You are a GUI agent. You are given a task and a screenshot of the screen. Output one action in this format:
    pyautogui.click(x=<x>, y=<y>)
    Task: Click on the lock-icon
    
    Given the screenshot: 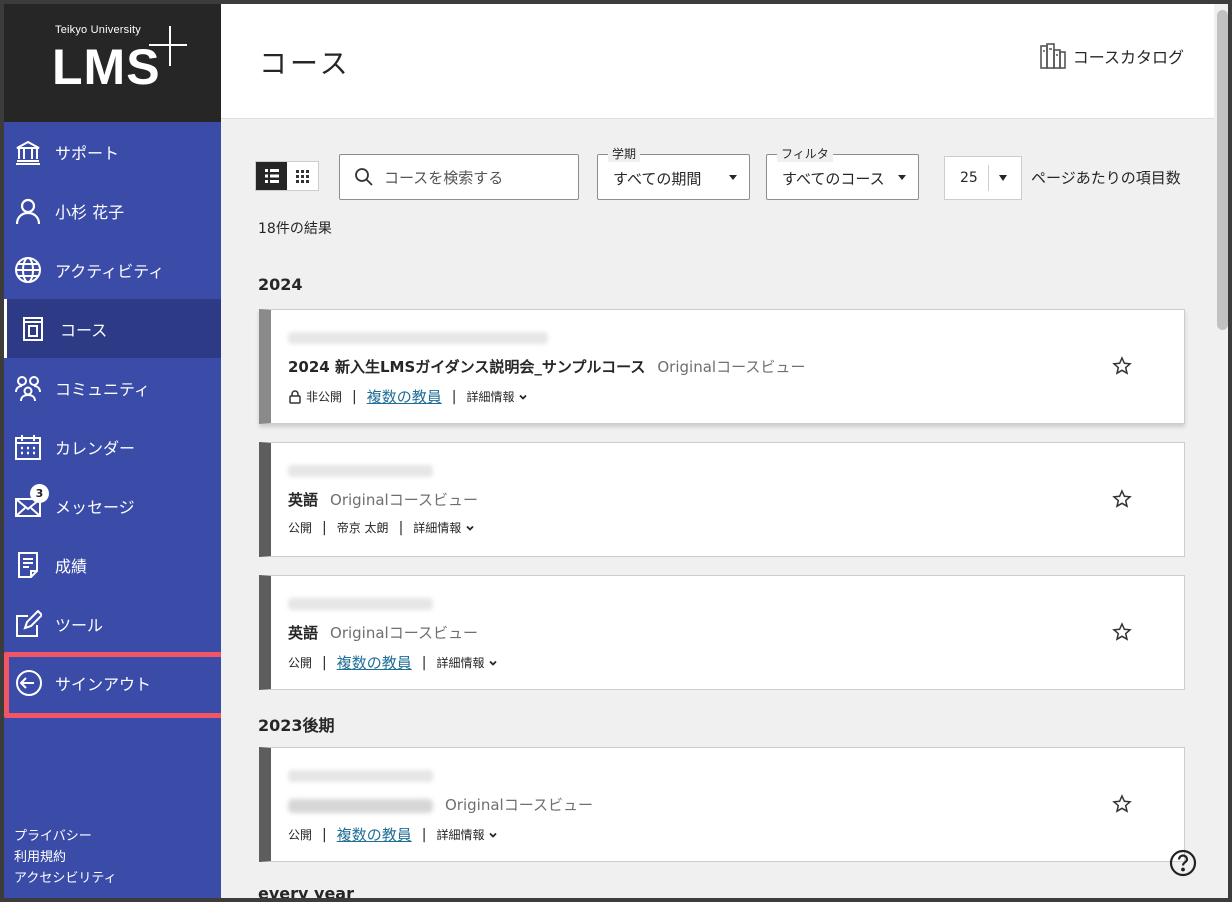 What is the action you would take?
    pyautogui.click(x=295, y=396)
    